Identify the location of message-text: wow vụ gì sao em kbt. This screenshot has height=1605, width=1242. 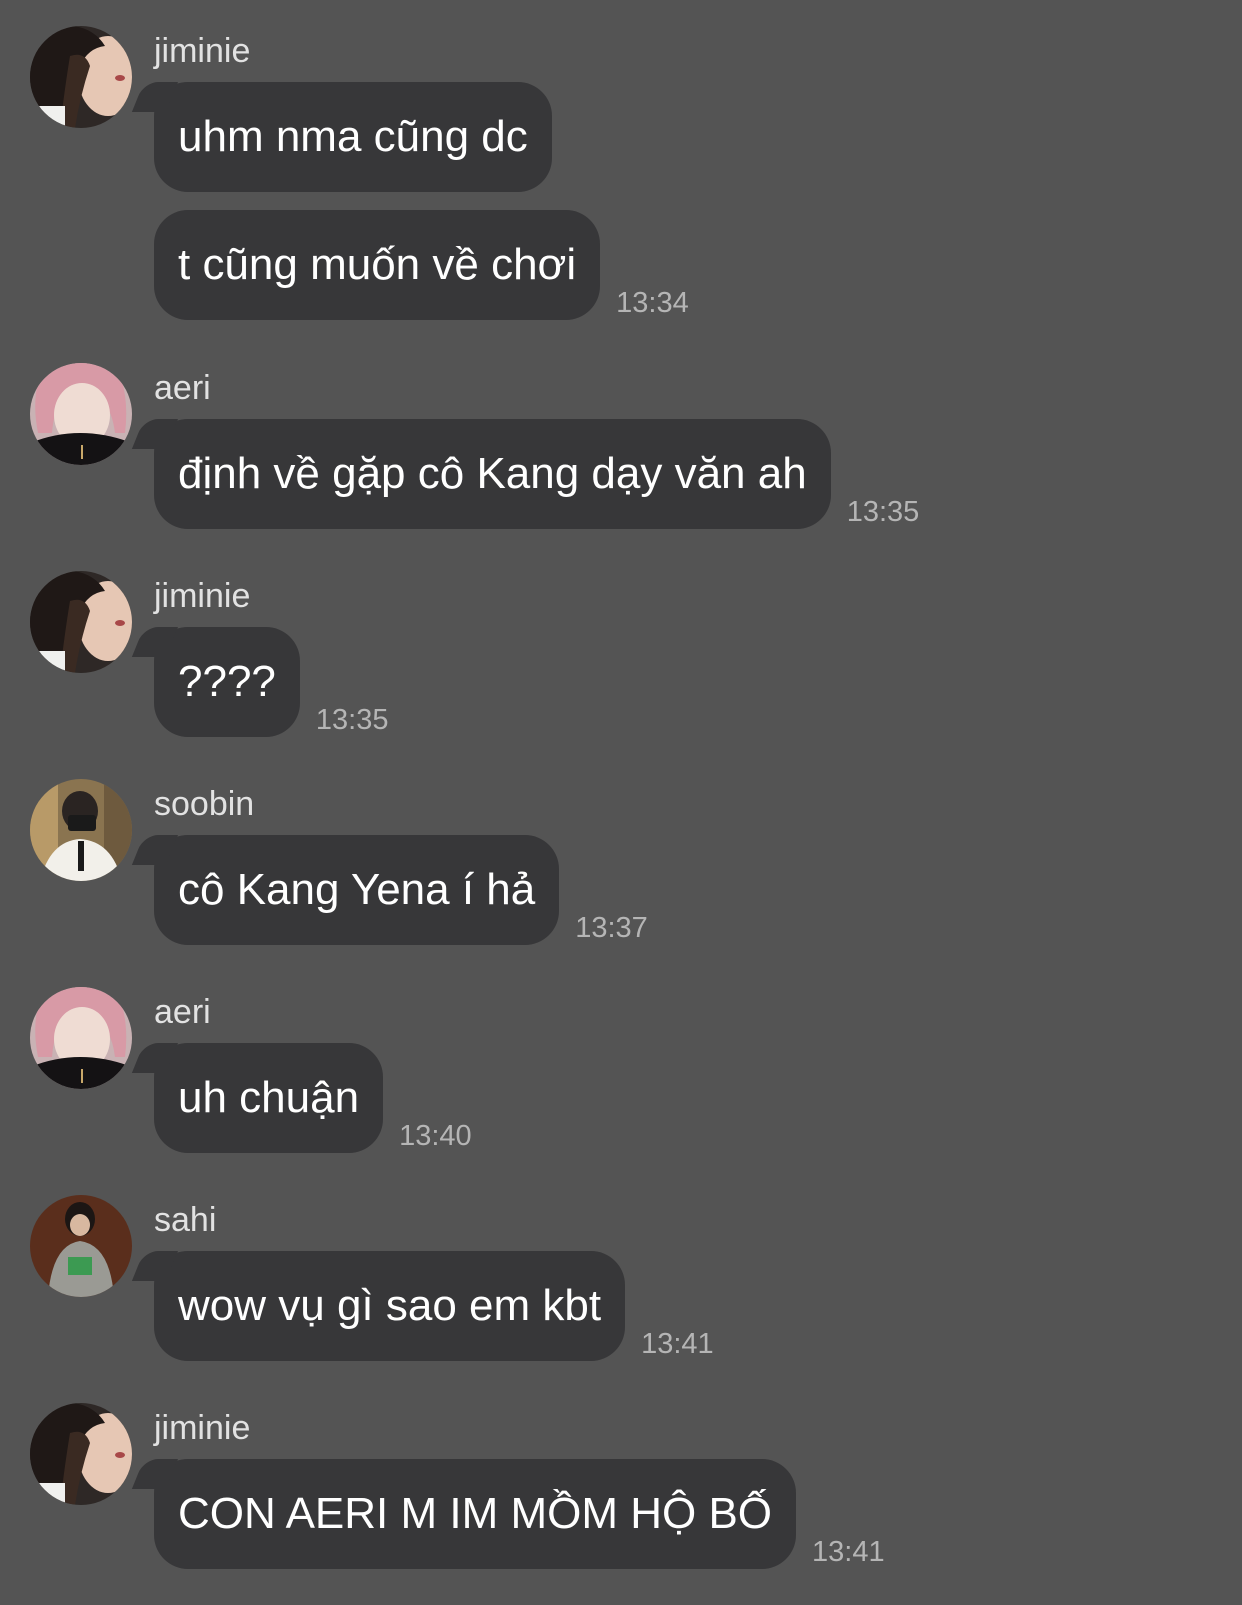
(390, 1305).